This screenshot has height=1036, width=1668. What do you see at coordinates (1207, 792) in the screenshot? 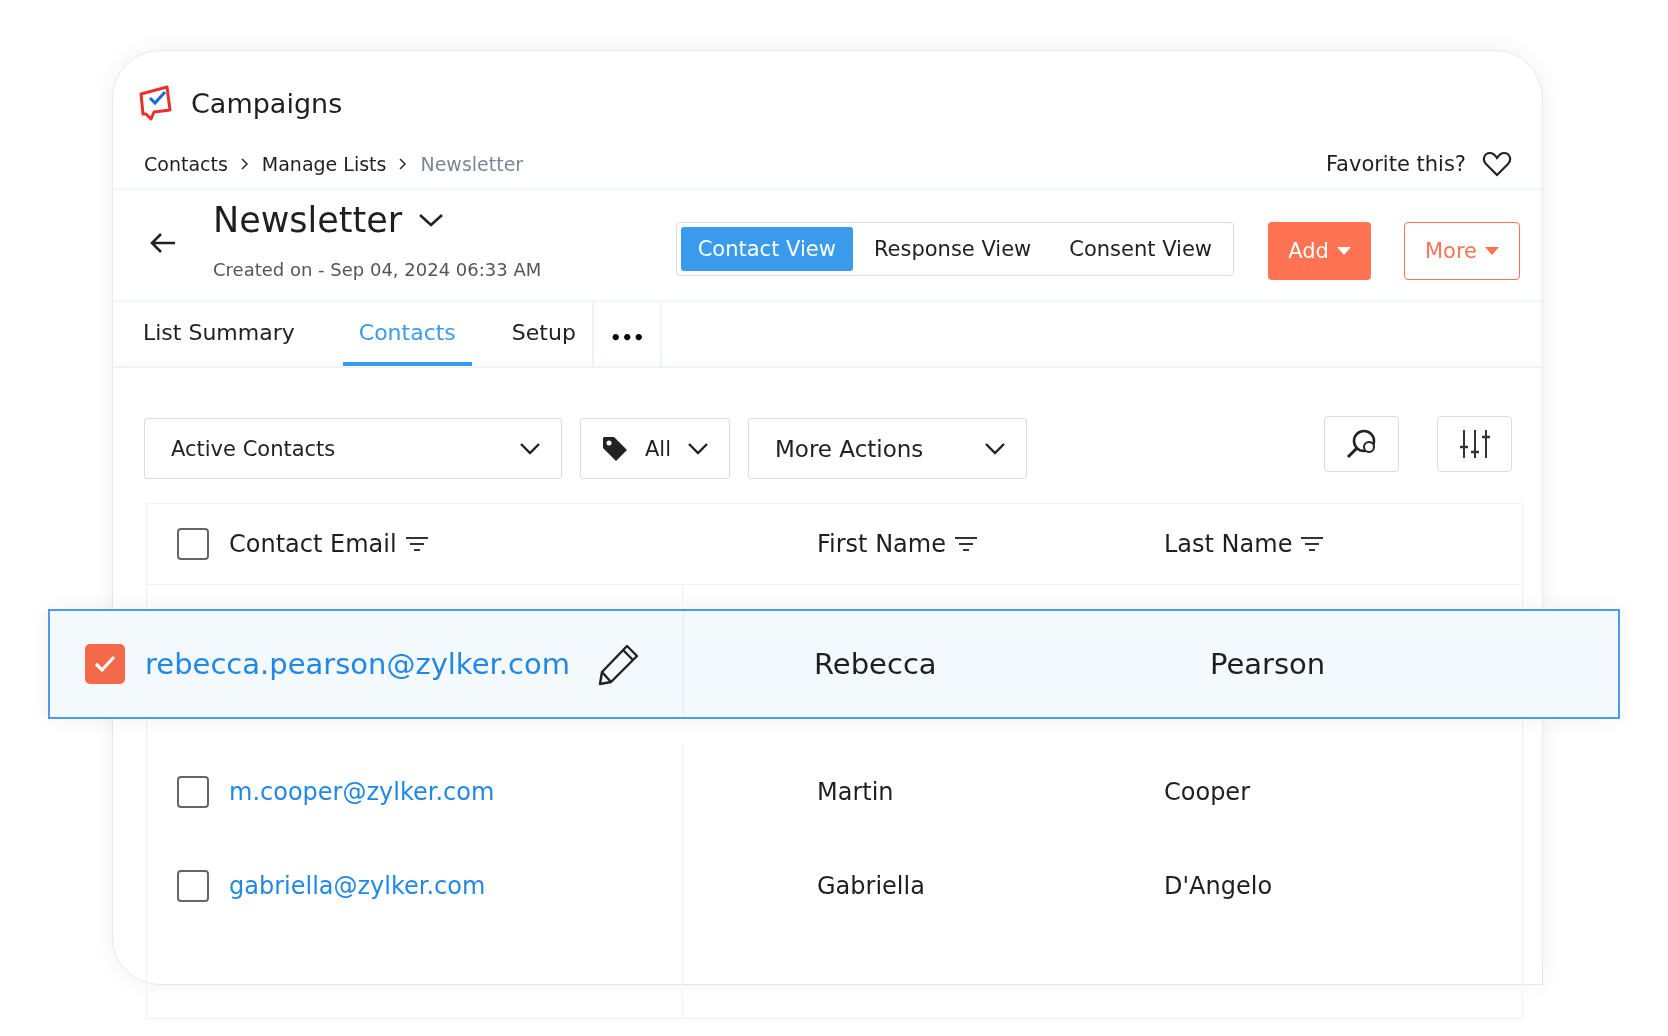
I see `last-name-cell: Cooper` at bounding box center [1207, 792].